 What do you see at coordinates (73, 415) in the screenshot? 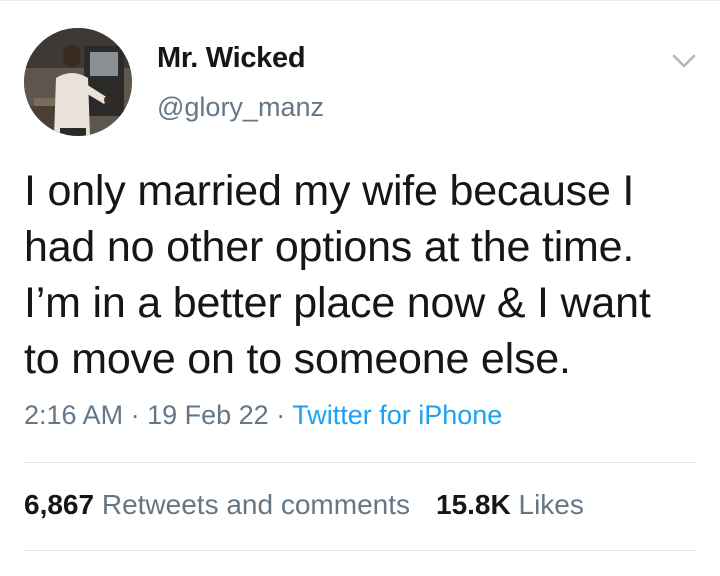
I see `tweet-time: 2:16 AM` at bounding box center [73, 415].